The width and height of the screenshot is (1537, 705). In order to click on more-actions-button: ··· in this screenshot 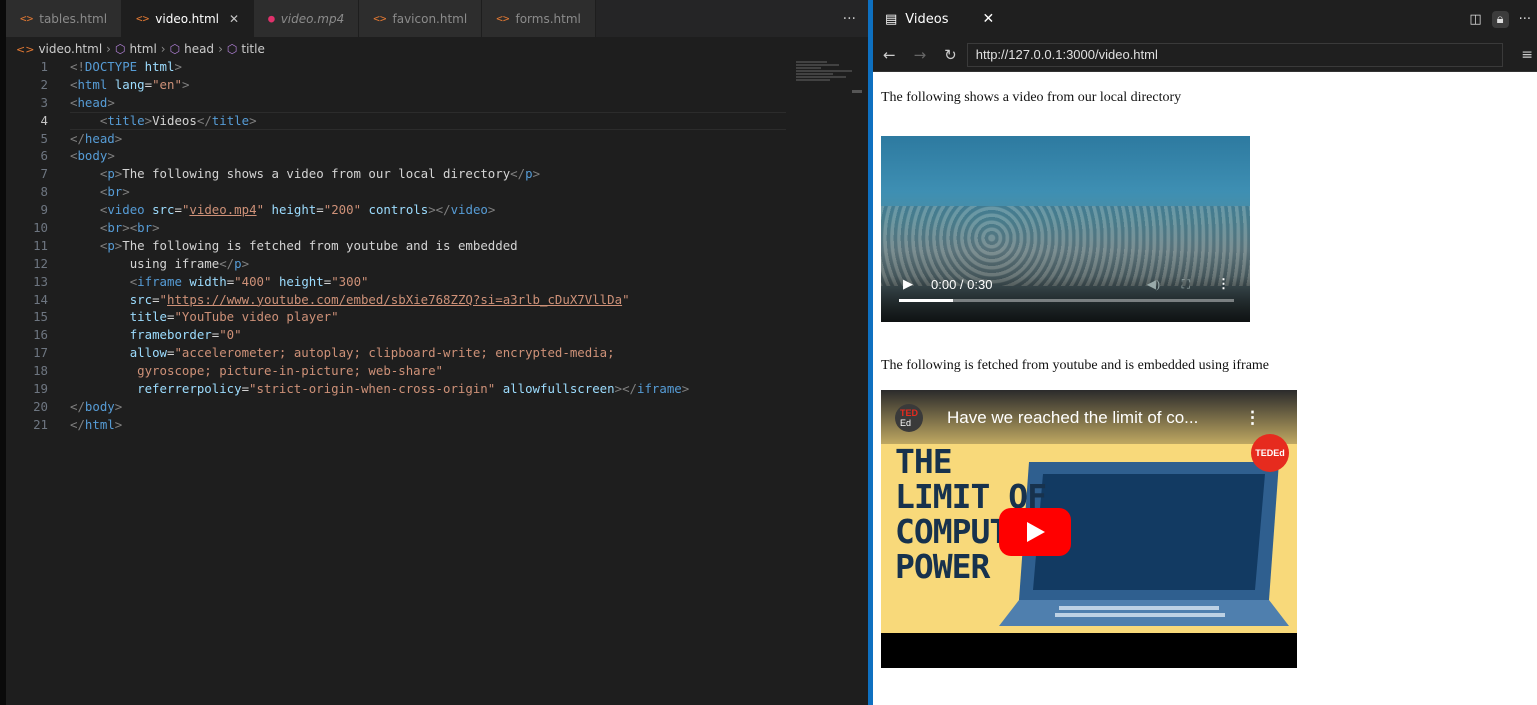, I will do `click(849, 18)`.